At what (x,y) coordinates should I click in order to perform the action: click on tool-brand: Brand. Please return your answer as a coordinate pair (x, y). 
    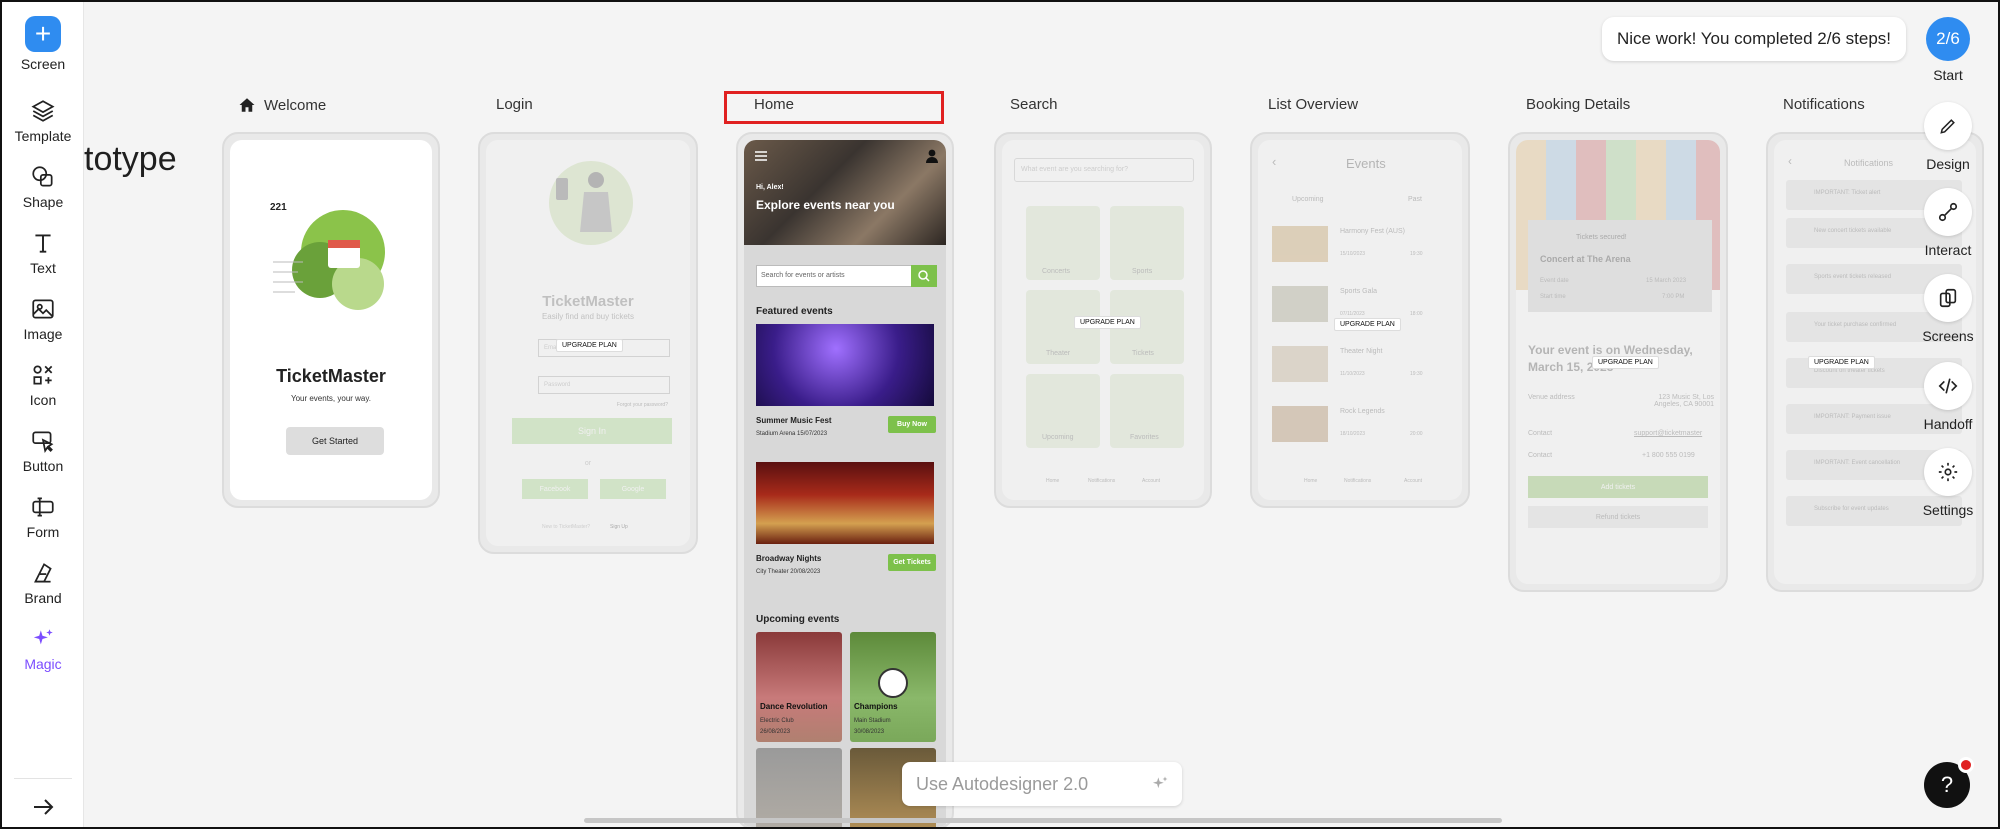
    Looking at the image, I should click on (43, 583).